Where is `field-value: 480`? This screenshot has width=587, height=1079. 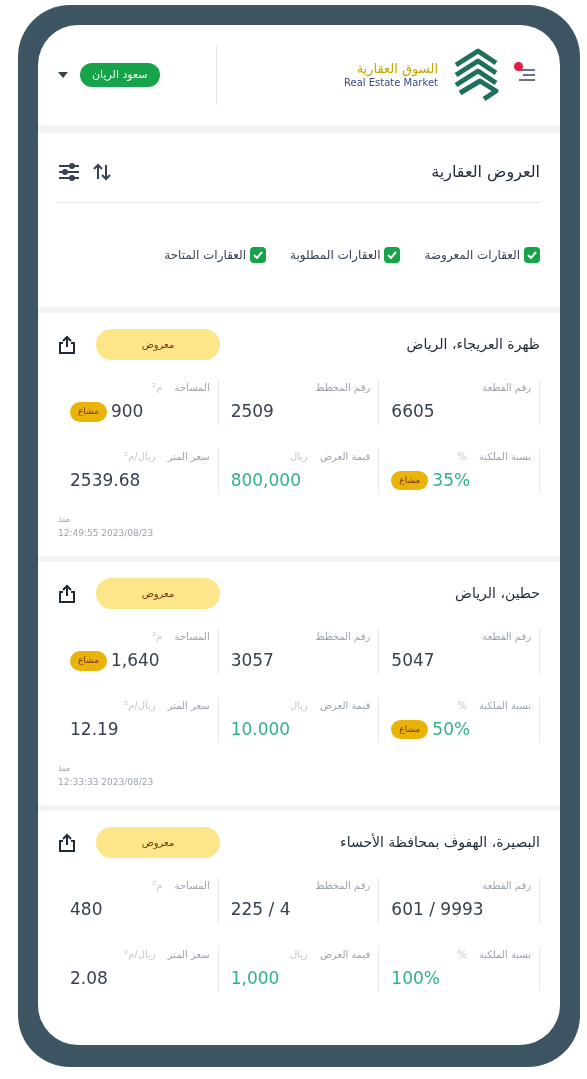
field-value: 480 is located at coordinates (86, 909).